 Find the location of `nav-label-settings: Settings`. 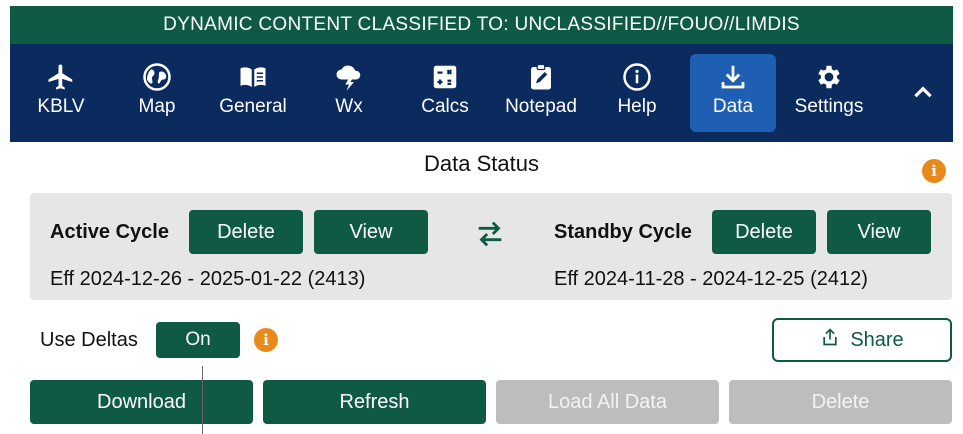

nav-label-settings: Settings is located at coordinates (829, 106).